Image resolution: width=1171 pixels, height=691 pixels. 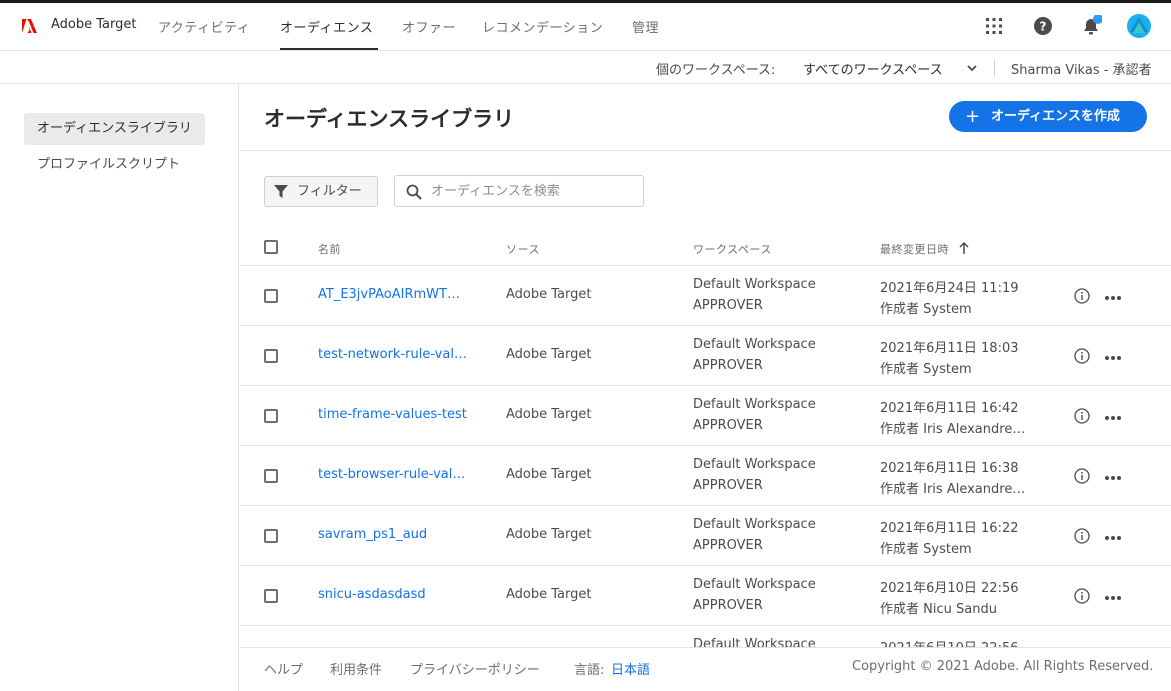 What do you see at coordinates (964, 248) in the screenshot?
I see `sort-up-icon` at bounding box center [964, 248].